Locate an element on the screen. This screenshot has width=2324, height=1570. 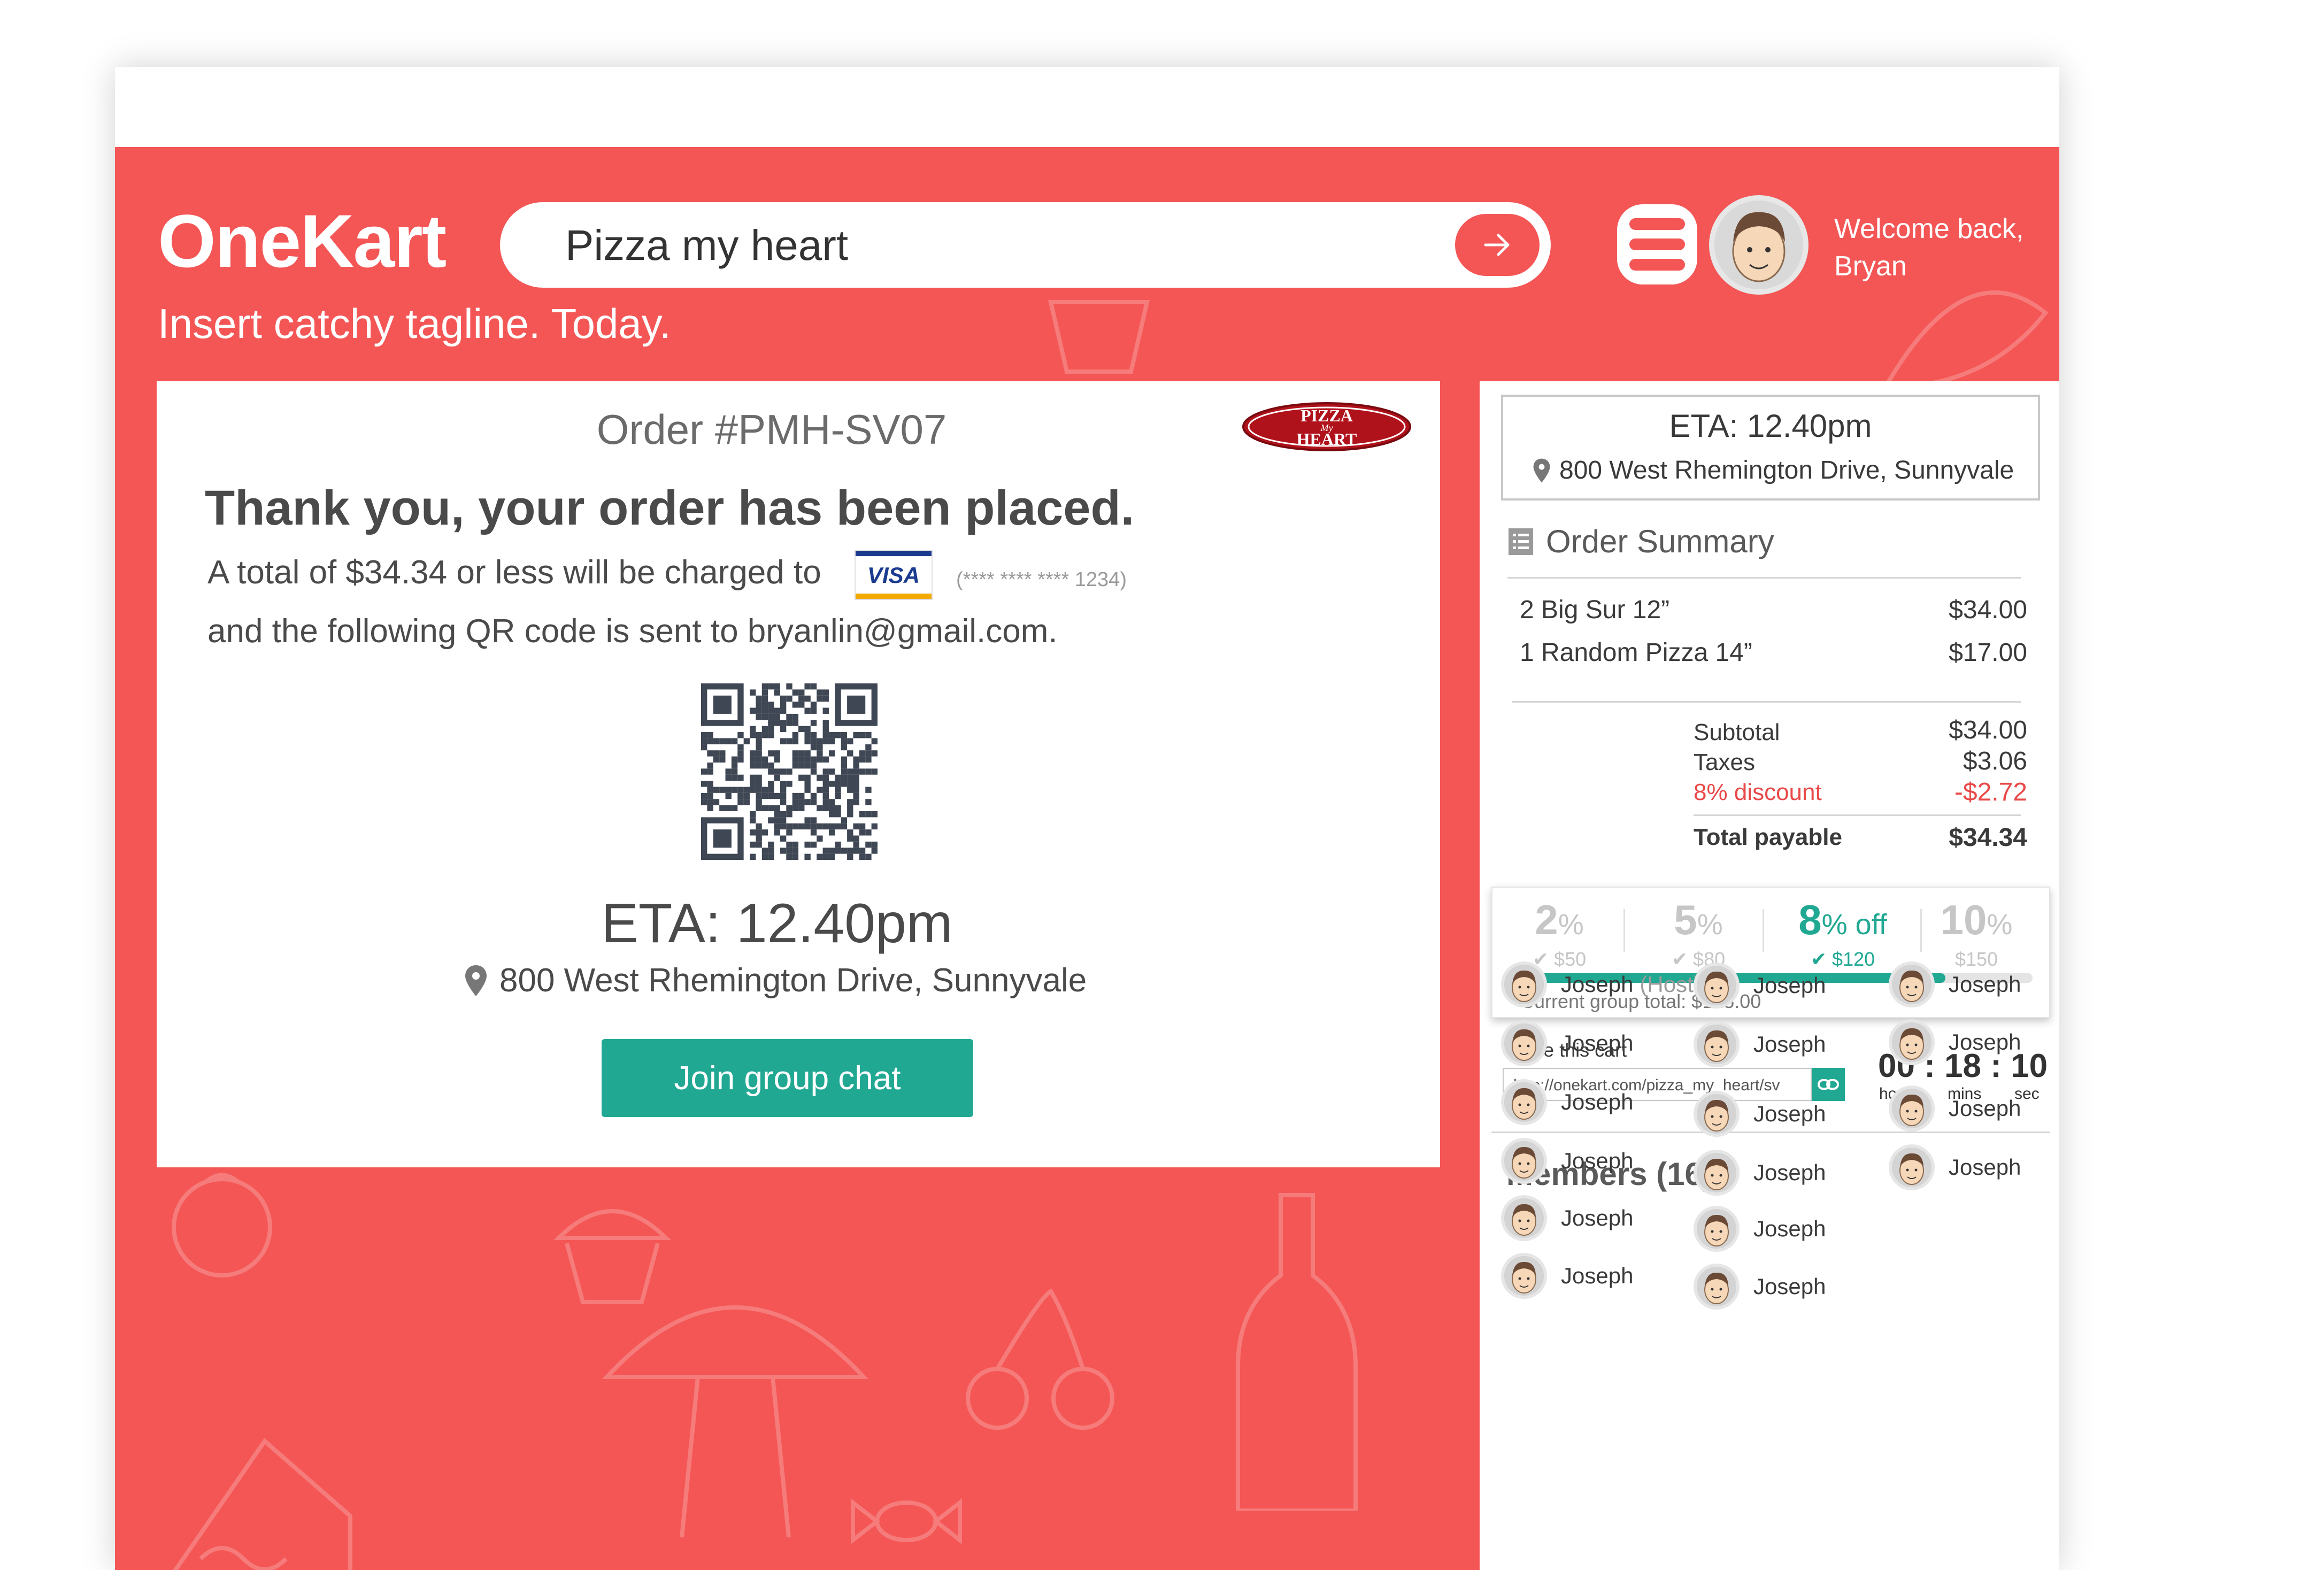
user-name: Bryan is located at coordinates (1870, 266).